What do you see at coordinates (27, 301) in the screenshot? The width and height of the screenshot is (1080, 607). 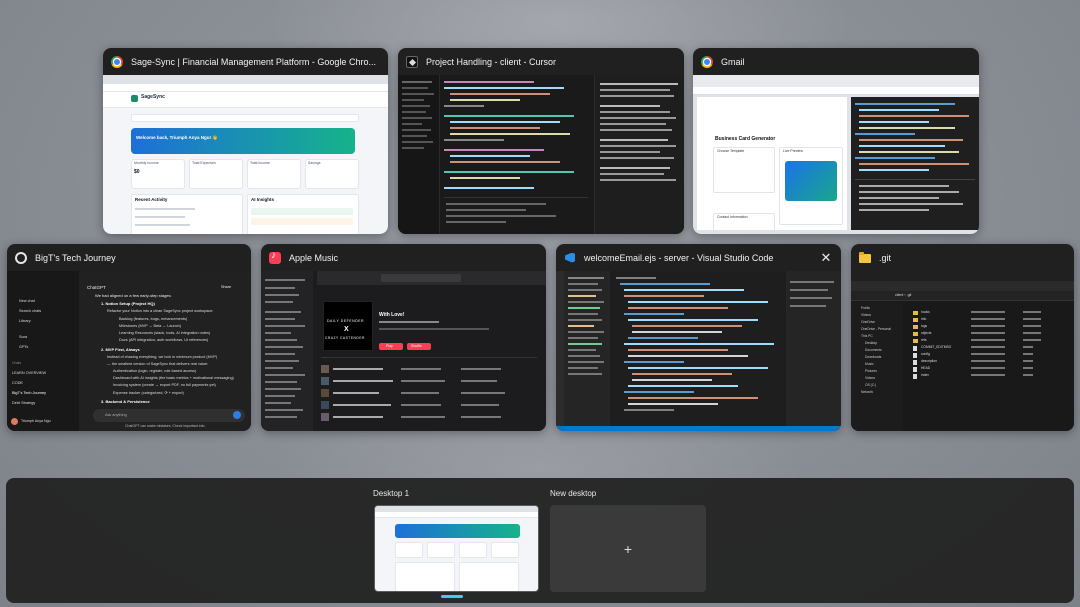 I see `sidebar-item: New chat` at bounding box center [27, 301].